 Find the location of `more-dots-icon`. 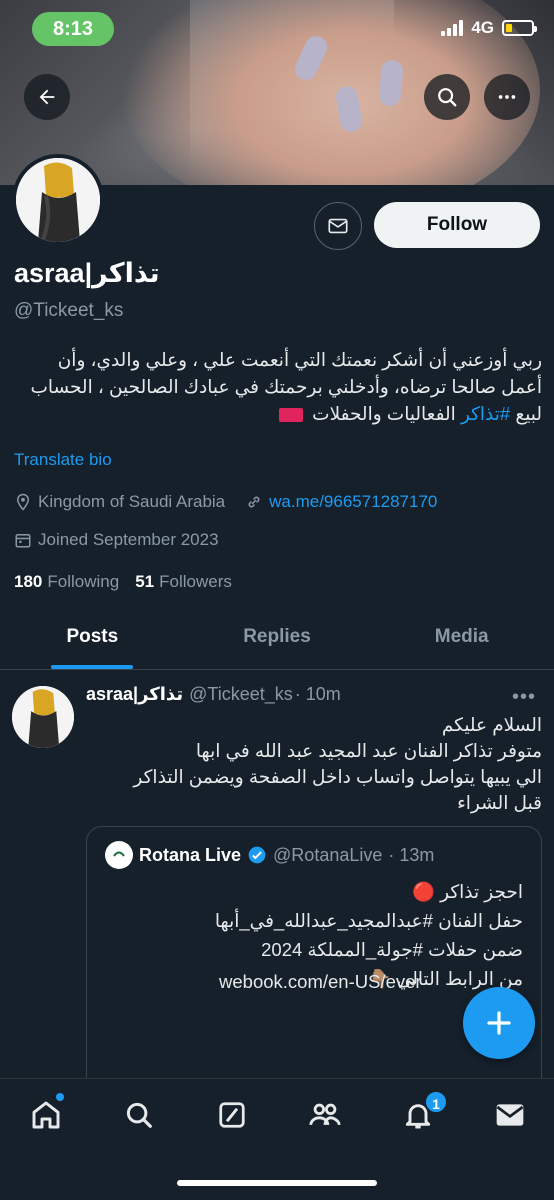

more-dots-icon is located at coordinates (507, 97).